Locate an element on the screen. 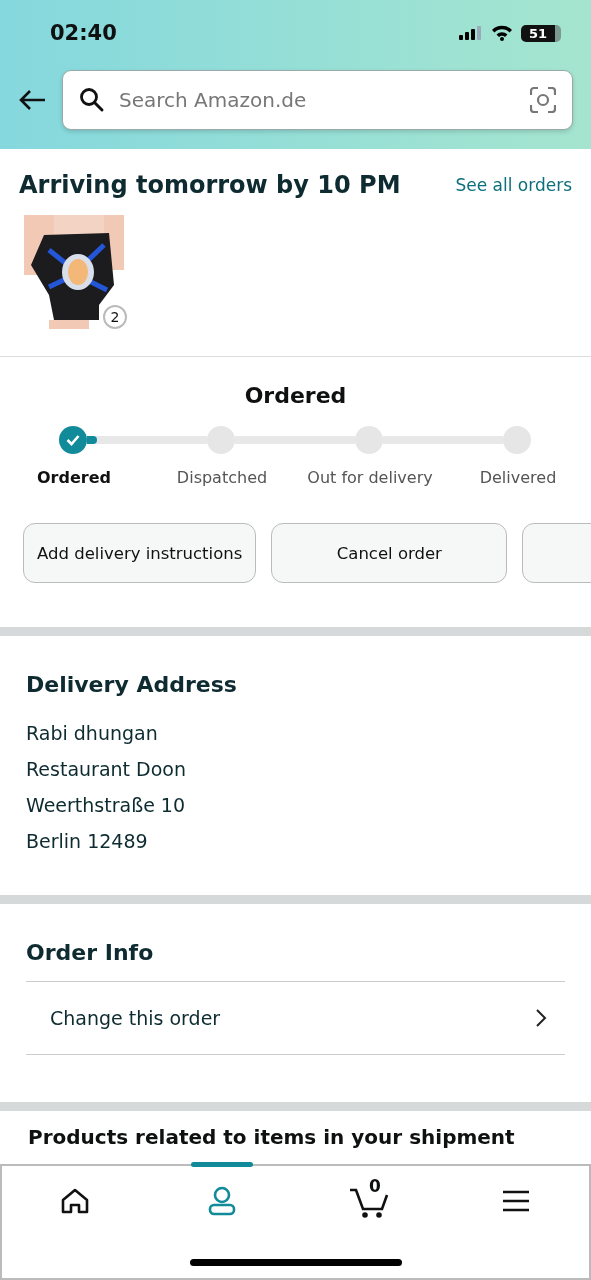 The height and width of the screenshot is (1280, 591). address-line: Restaurant Doon is located at coordinates (106, 769).